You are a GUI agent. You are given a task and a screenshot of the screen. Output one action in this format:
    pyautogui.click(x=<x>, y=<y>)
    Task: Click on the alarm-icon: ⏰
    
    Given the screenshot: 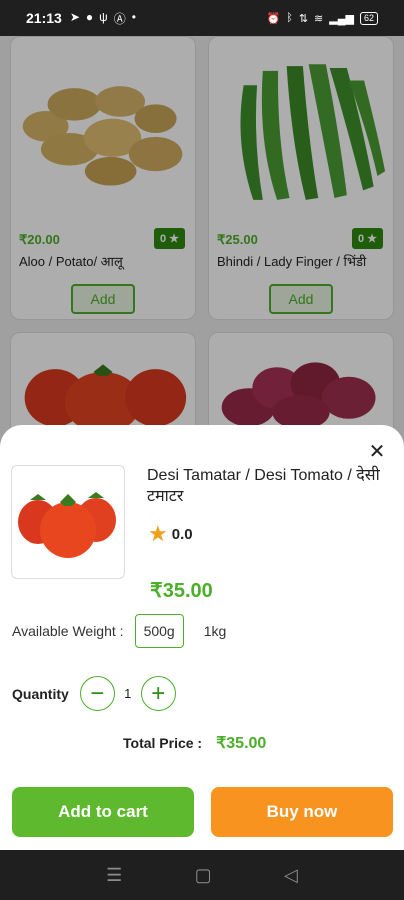 What is the action you would take?
    pyautogui.click(x=273, y=18)
    